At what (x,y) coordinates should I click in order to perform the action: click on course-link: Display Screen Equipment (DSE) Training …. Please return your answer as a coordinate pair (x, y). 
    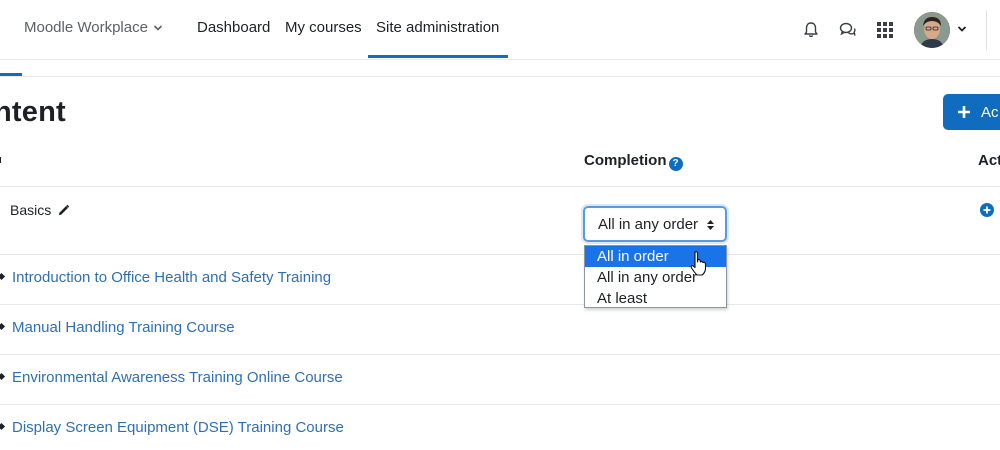
    Looking at the image, I should click on (178, 427).